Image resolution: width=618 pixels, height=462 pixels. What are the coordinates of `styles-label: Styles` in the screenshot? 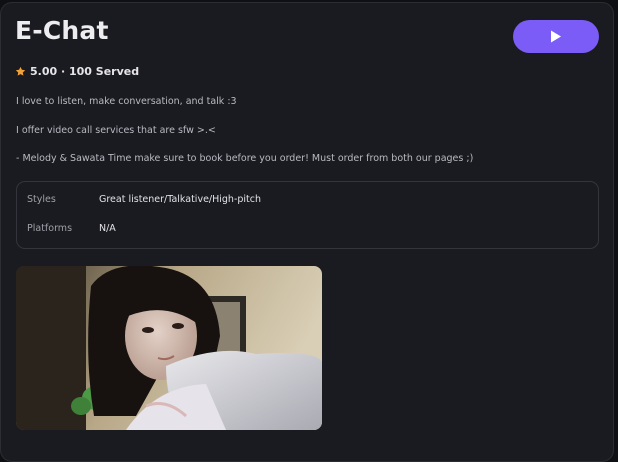 It's located at (41, 199).